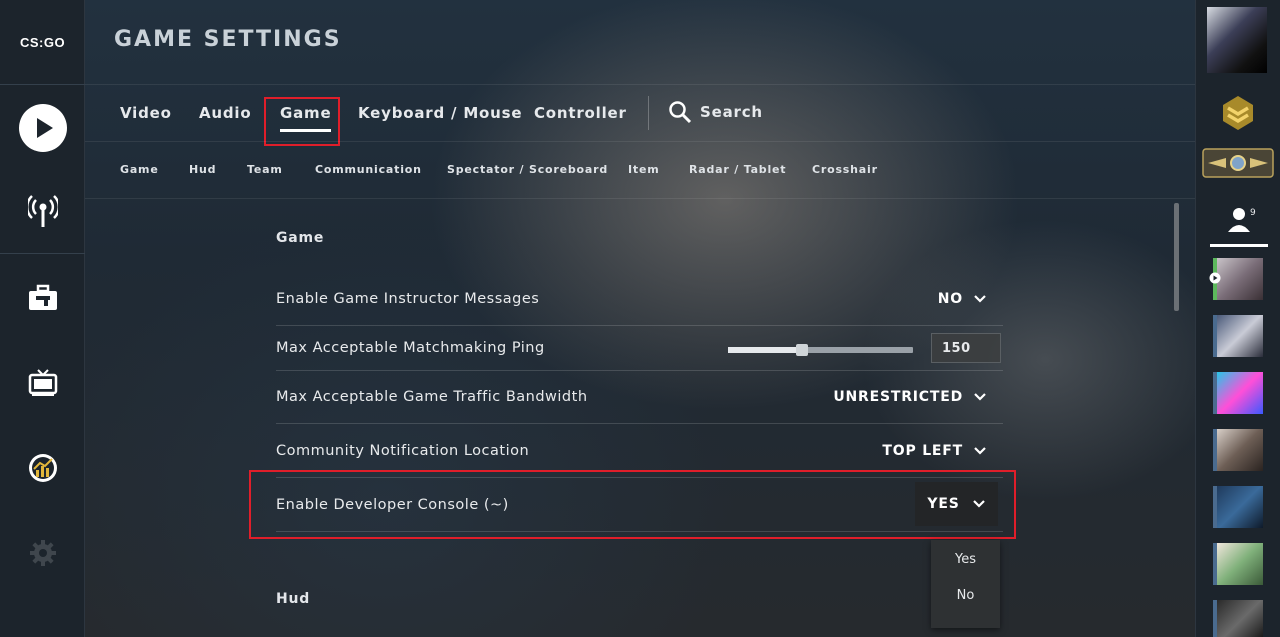 The height and width of the screenshot is (637, 1280). I want to click on select-value: UNRESTRICTED, so click(898, 397).